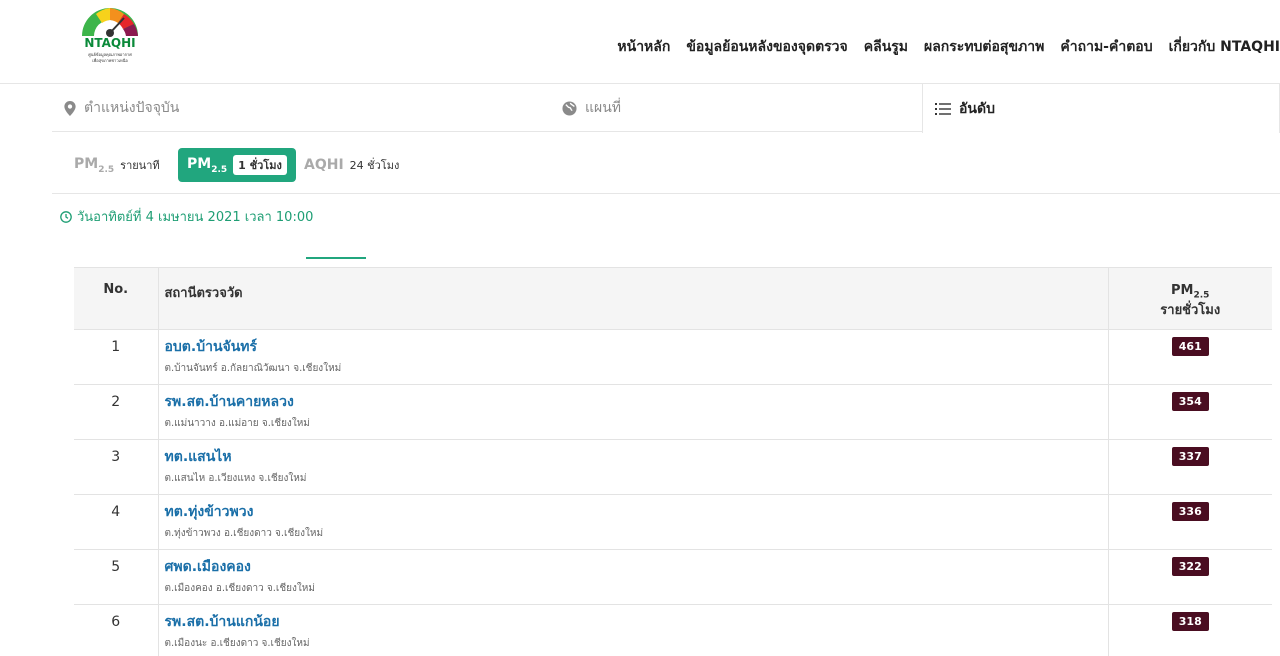 The height and width of the screenshot is (656, 1280). Describe the element at coordinates (132, 108) in the screenshot. I see `tab-label: ตำแหน่งปัจจุบัน` at that location.